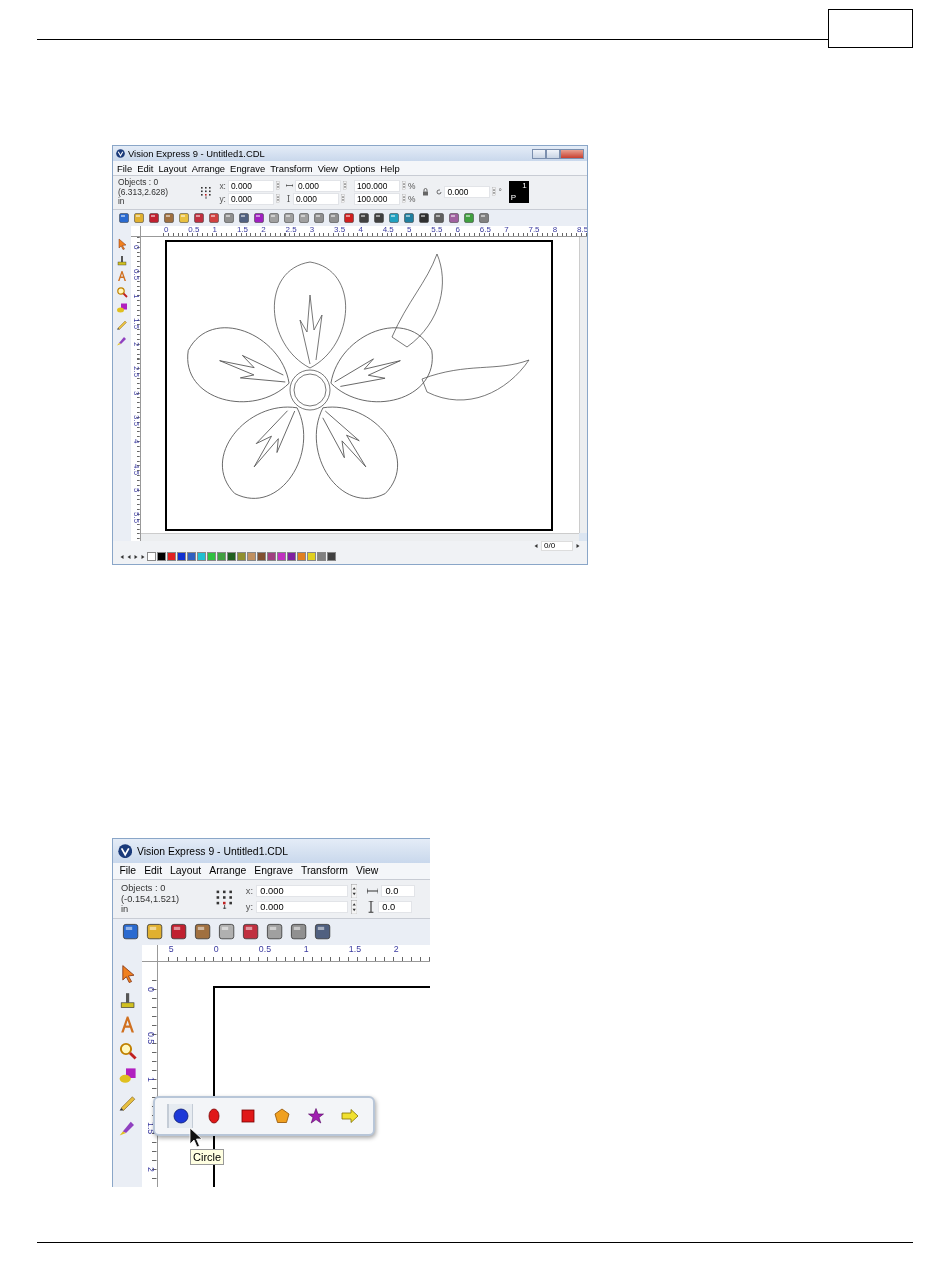 This screenshot has height=1267, width=950. I want to click on lock-icon, so click(426, 192).